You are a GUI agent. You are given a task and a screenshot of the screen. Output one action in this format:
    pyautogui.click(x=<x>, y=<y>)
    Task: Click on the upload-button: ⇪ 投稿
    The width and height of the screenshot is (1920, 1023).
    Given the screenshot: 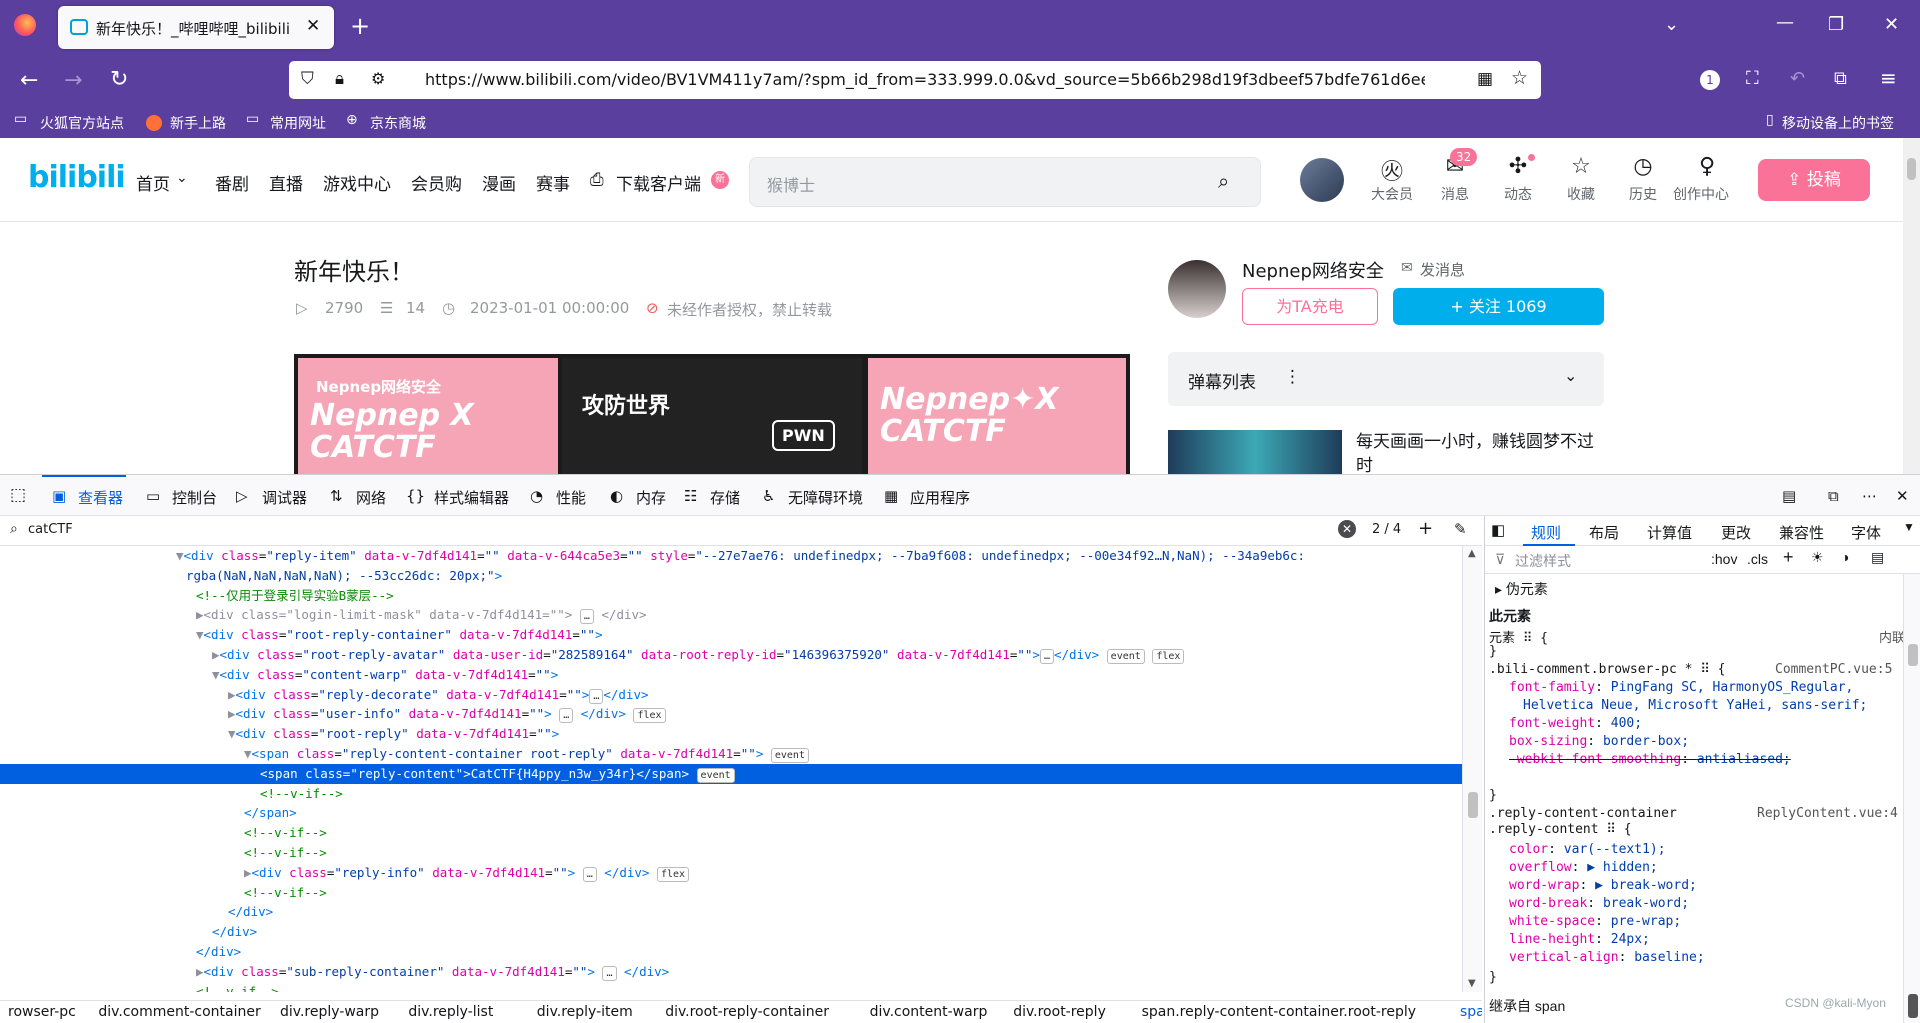 What is the action you would take?
    pyautogui.click(x=1814, y=180)
    